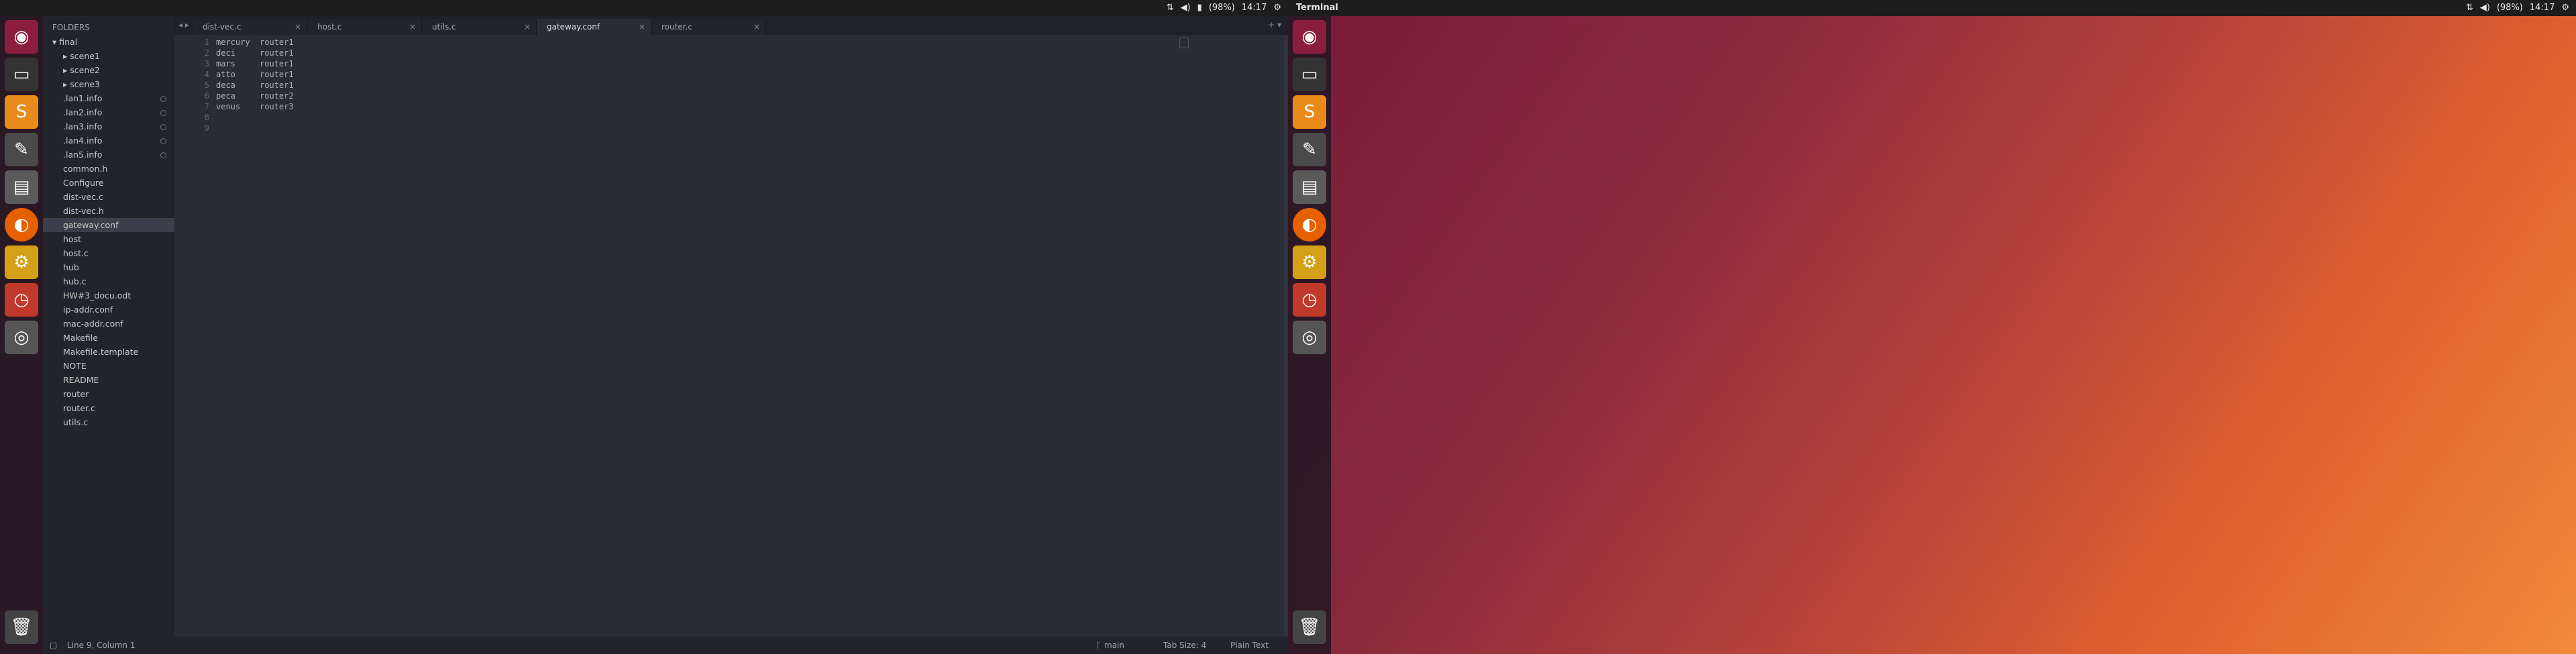 This screenshot has width=2576, height=654. What do you see at coordinates (108, 422) in the screenshot?
I see `sidebar-item: utils.c` at bounding box center [108, 422].